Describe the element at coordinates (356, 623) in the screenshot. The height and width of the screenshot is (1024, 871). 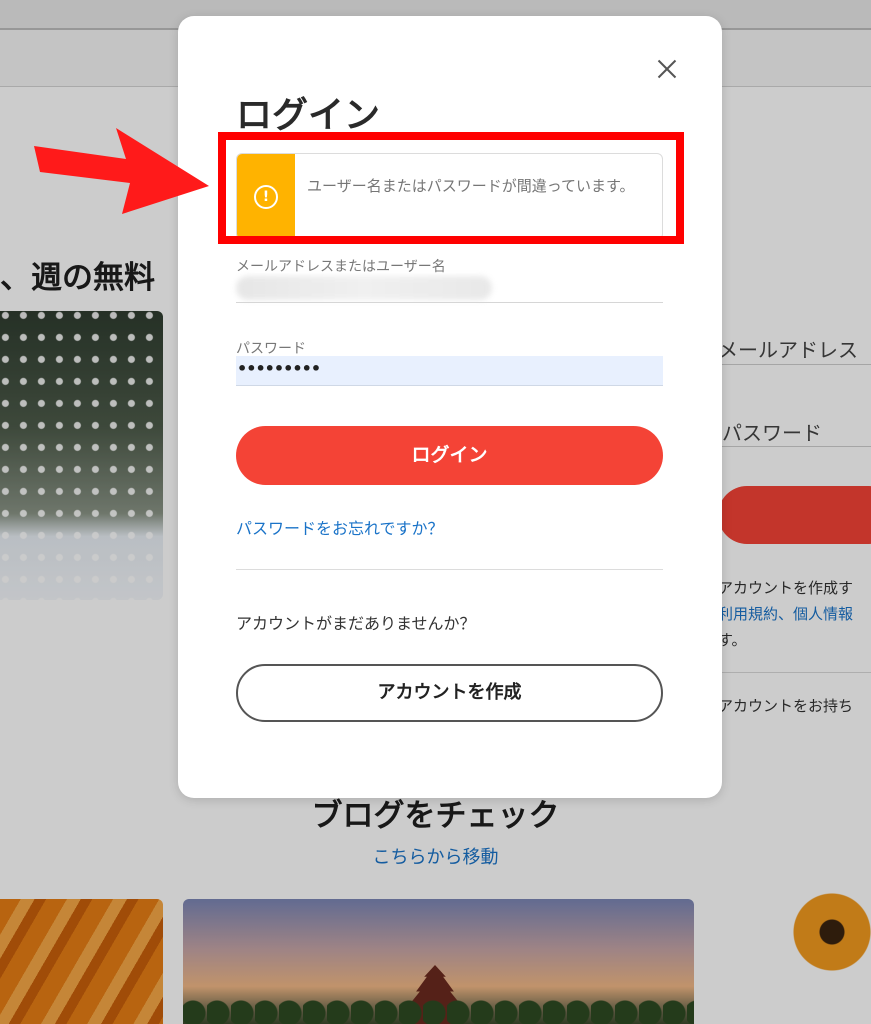
I see `no-account-text: アカウントがまだありませんか？` at that location.